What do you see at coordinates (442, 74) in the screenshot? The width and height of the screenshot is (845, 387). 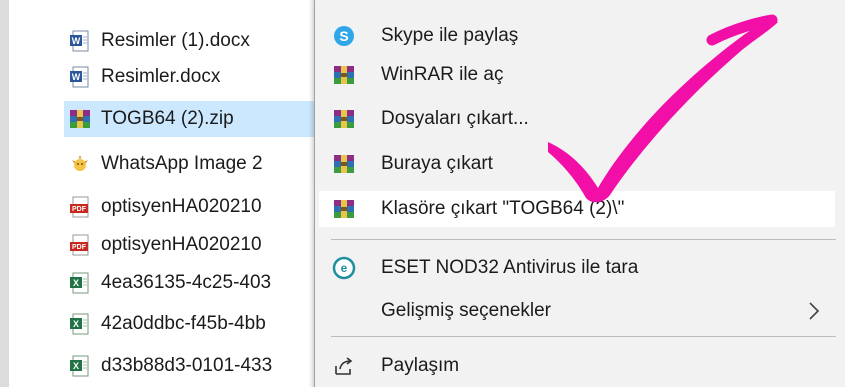 I see `menu-item-label: WinRAR ile aç` at bounding box center [442, 74].